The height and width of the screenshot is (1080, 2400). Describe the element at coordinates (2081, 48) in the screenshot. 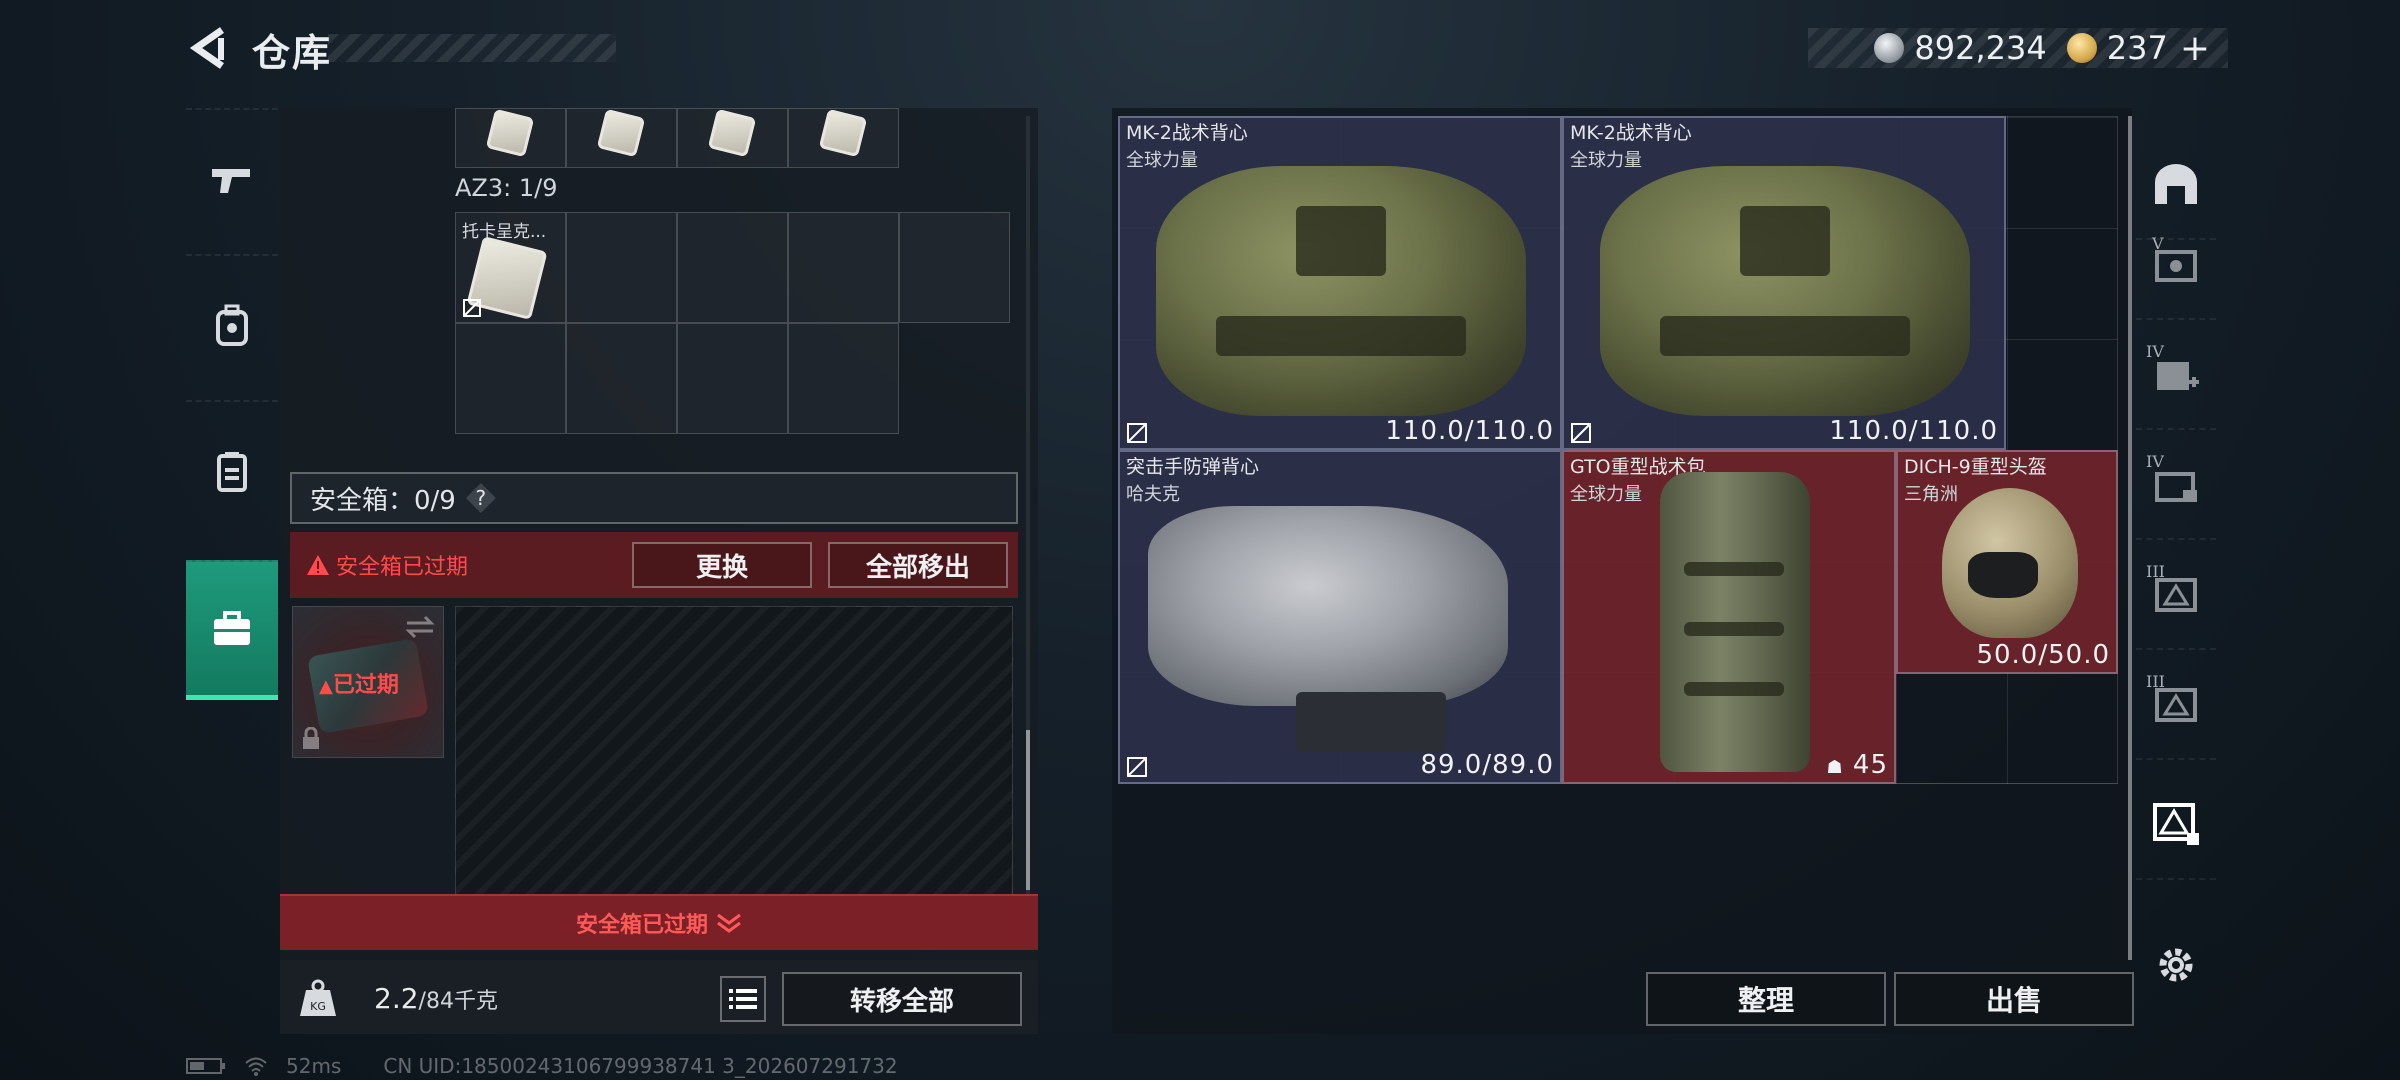

I see `gold-coin-icon` at that location.